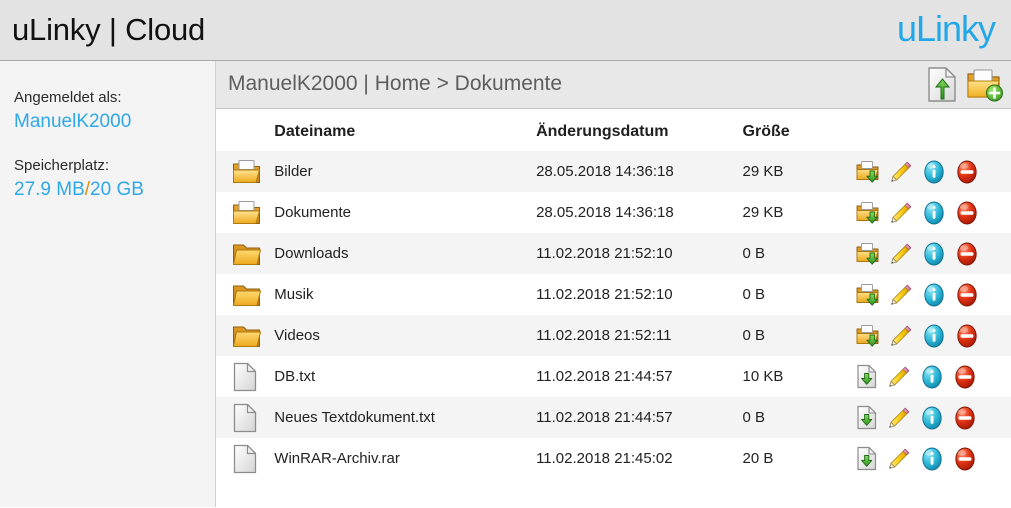 The width and height of the screenshot is (1011, 508). Describe the element at coordinates (639, 137) in the screenshot. I see `column-header-date: Änderungsdatum` at that location.